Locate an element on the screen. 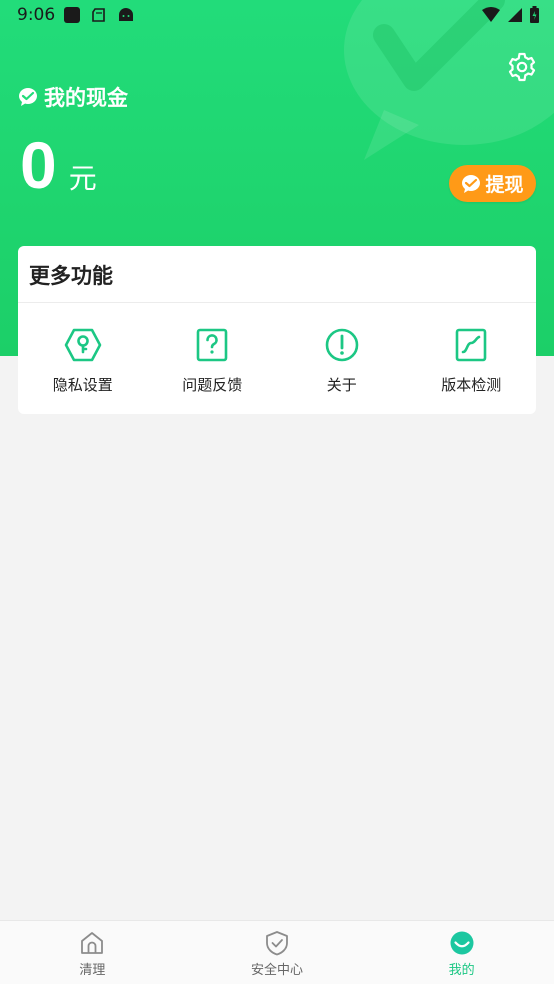 The height and width of the screenshot is (984, 554). cash-amount: 0 元 is located at coordinates (58, 165).